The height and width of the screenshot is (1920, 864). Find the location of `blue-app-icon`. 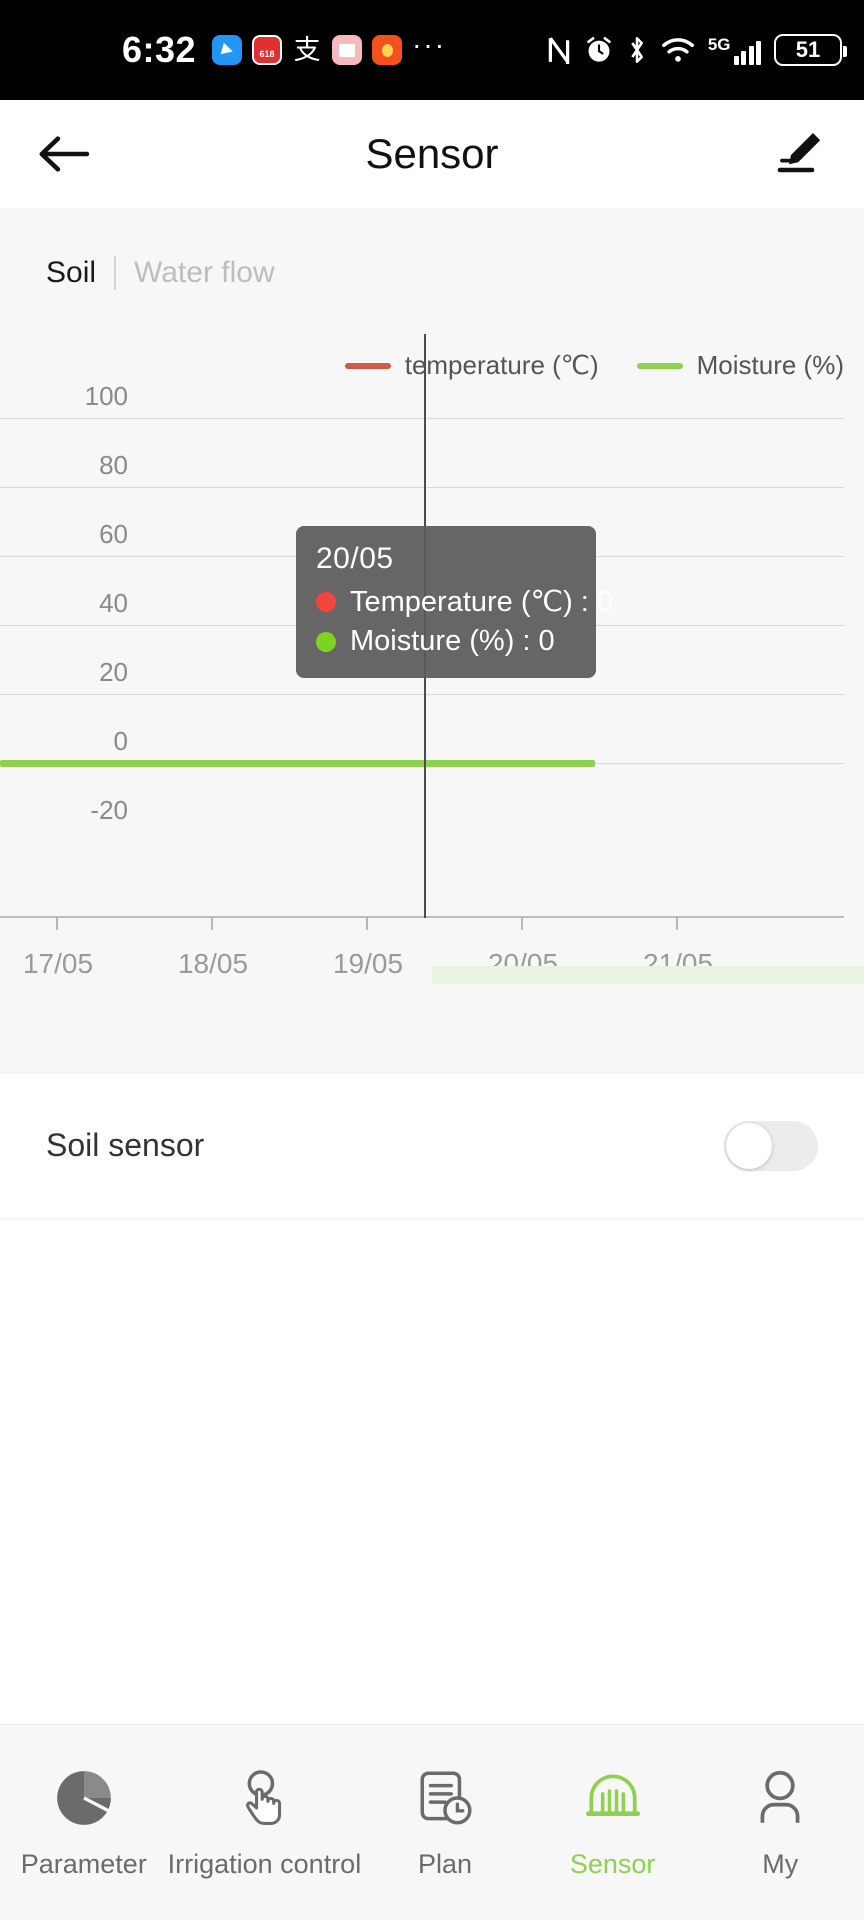

blue-app-icon is located at coordinates (227, 50).